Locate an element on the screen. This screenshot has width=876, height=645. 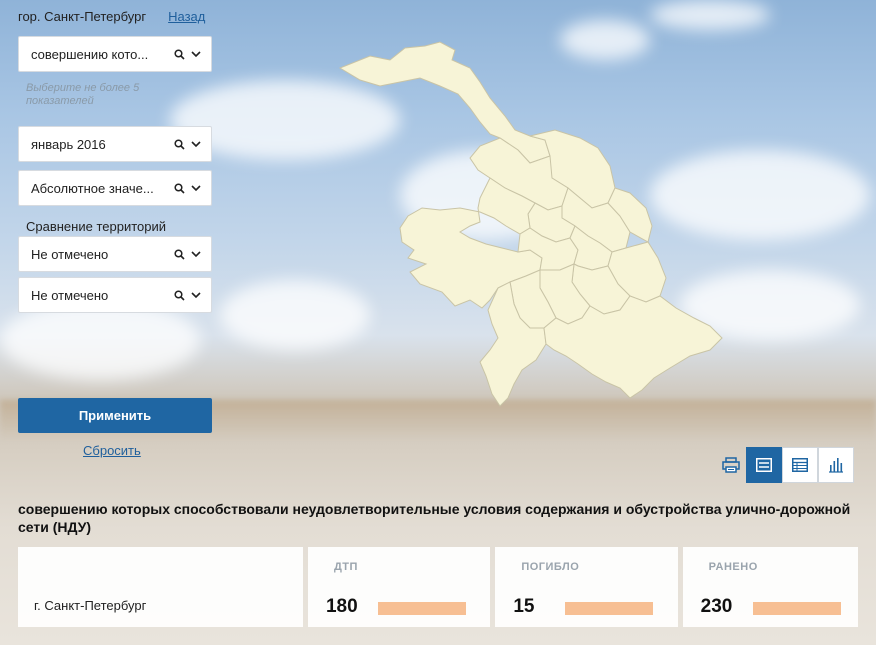
table-view-icon is located at coordinates (800, 465).